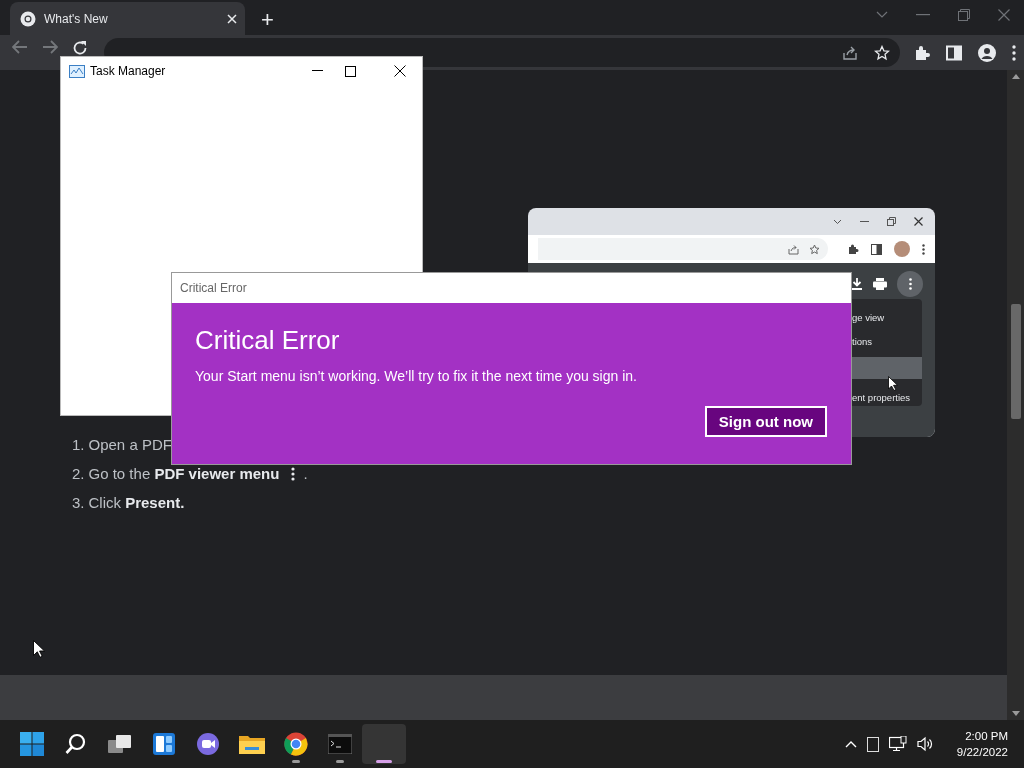 The height and width of the screenshot is (768, 1024). What do you see at coordinates (128, 71) in the screenshot?
I see `window-title: Task Manager` at bounding box center [128, 71].